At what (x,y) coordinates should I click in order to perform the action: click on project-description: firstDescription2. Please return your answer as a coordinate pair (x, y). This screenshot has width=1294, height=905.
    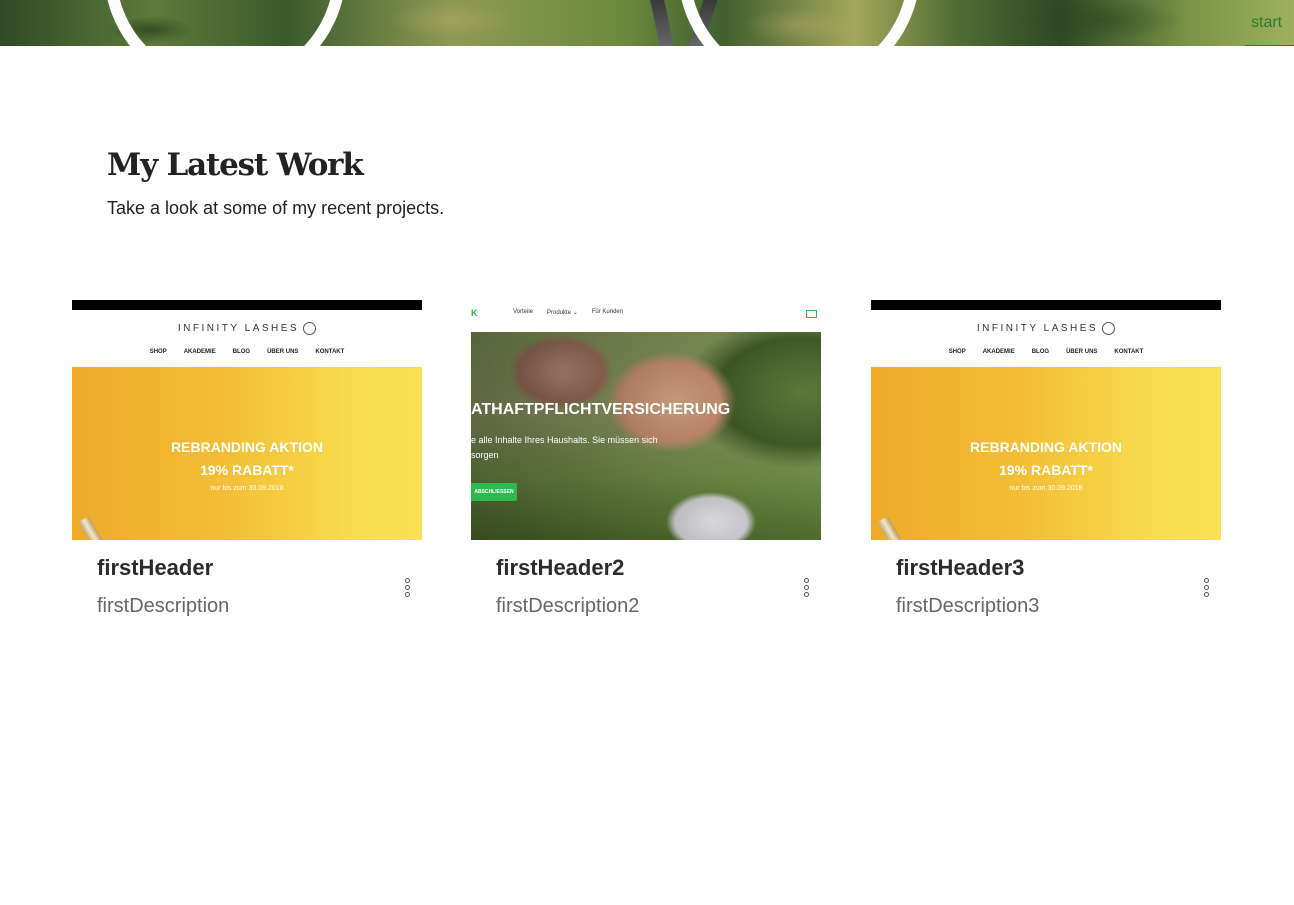
    Looking at the image, I should click on (568, 606).